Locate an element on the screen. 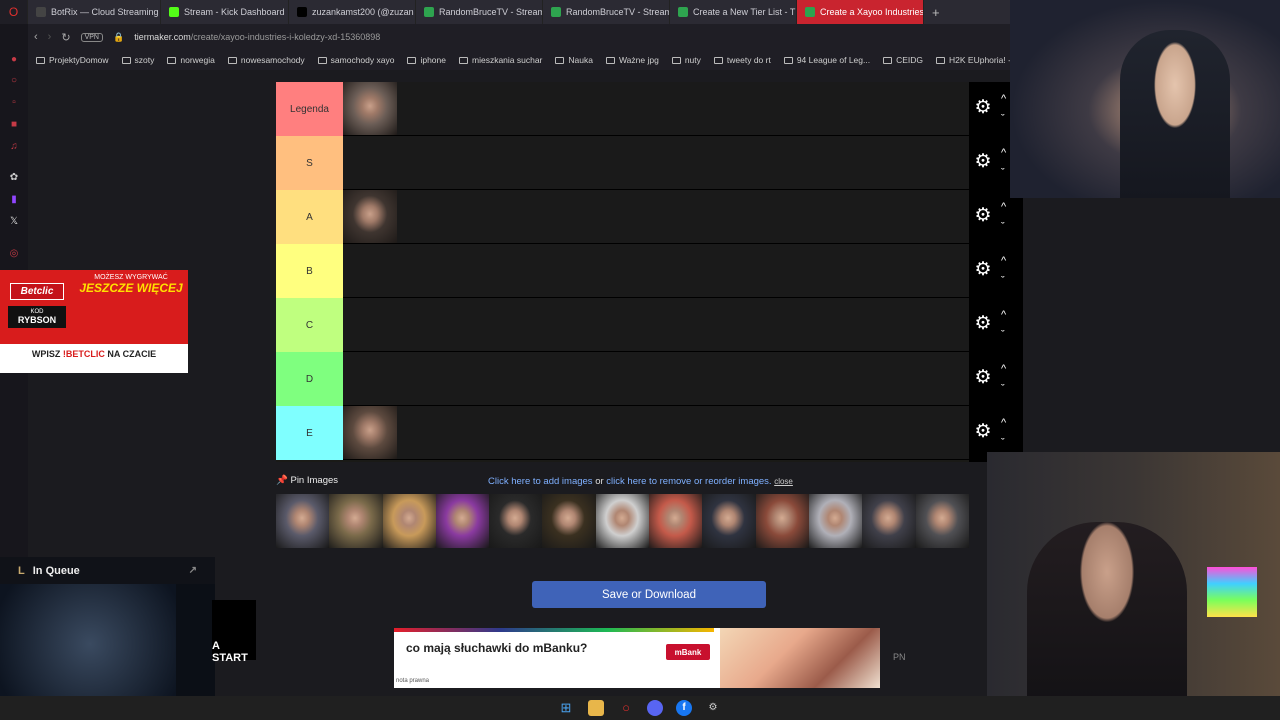  settings-icon: ◎ is located at coordinates (14, 254).